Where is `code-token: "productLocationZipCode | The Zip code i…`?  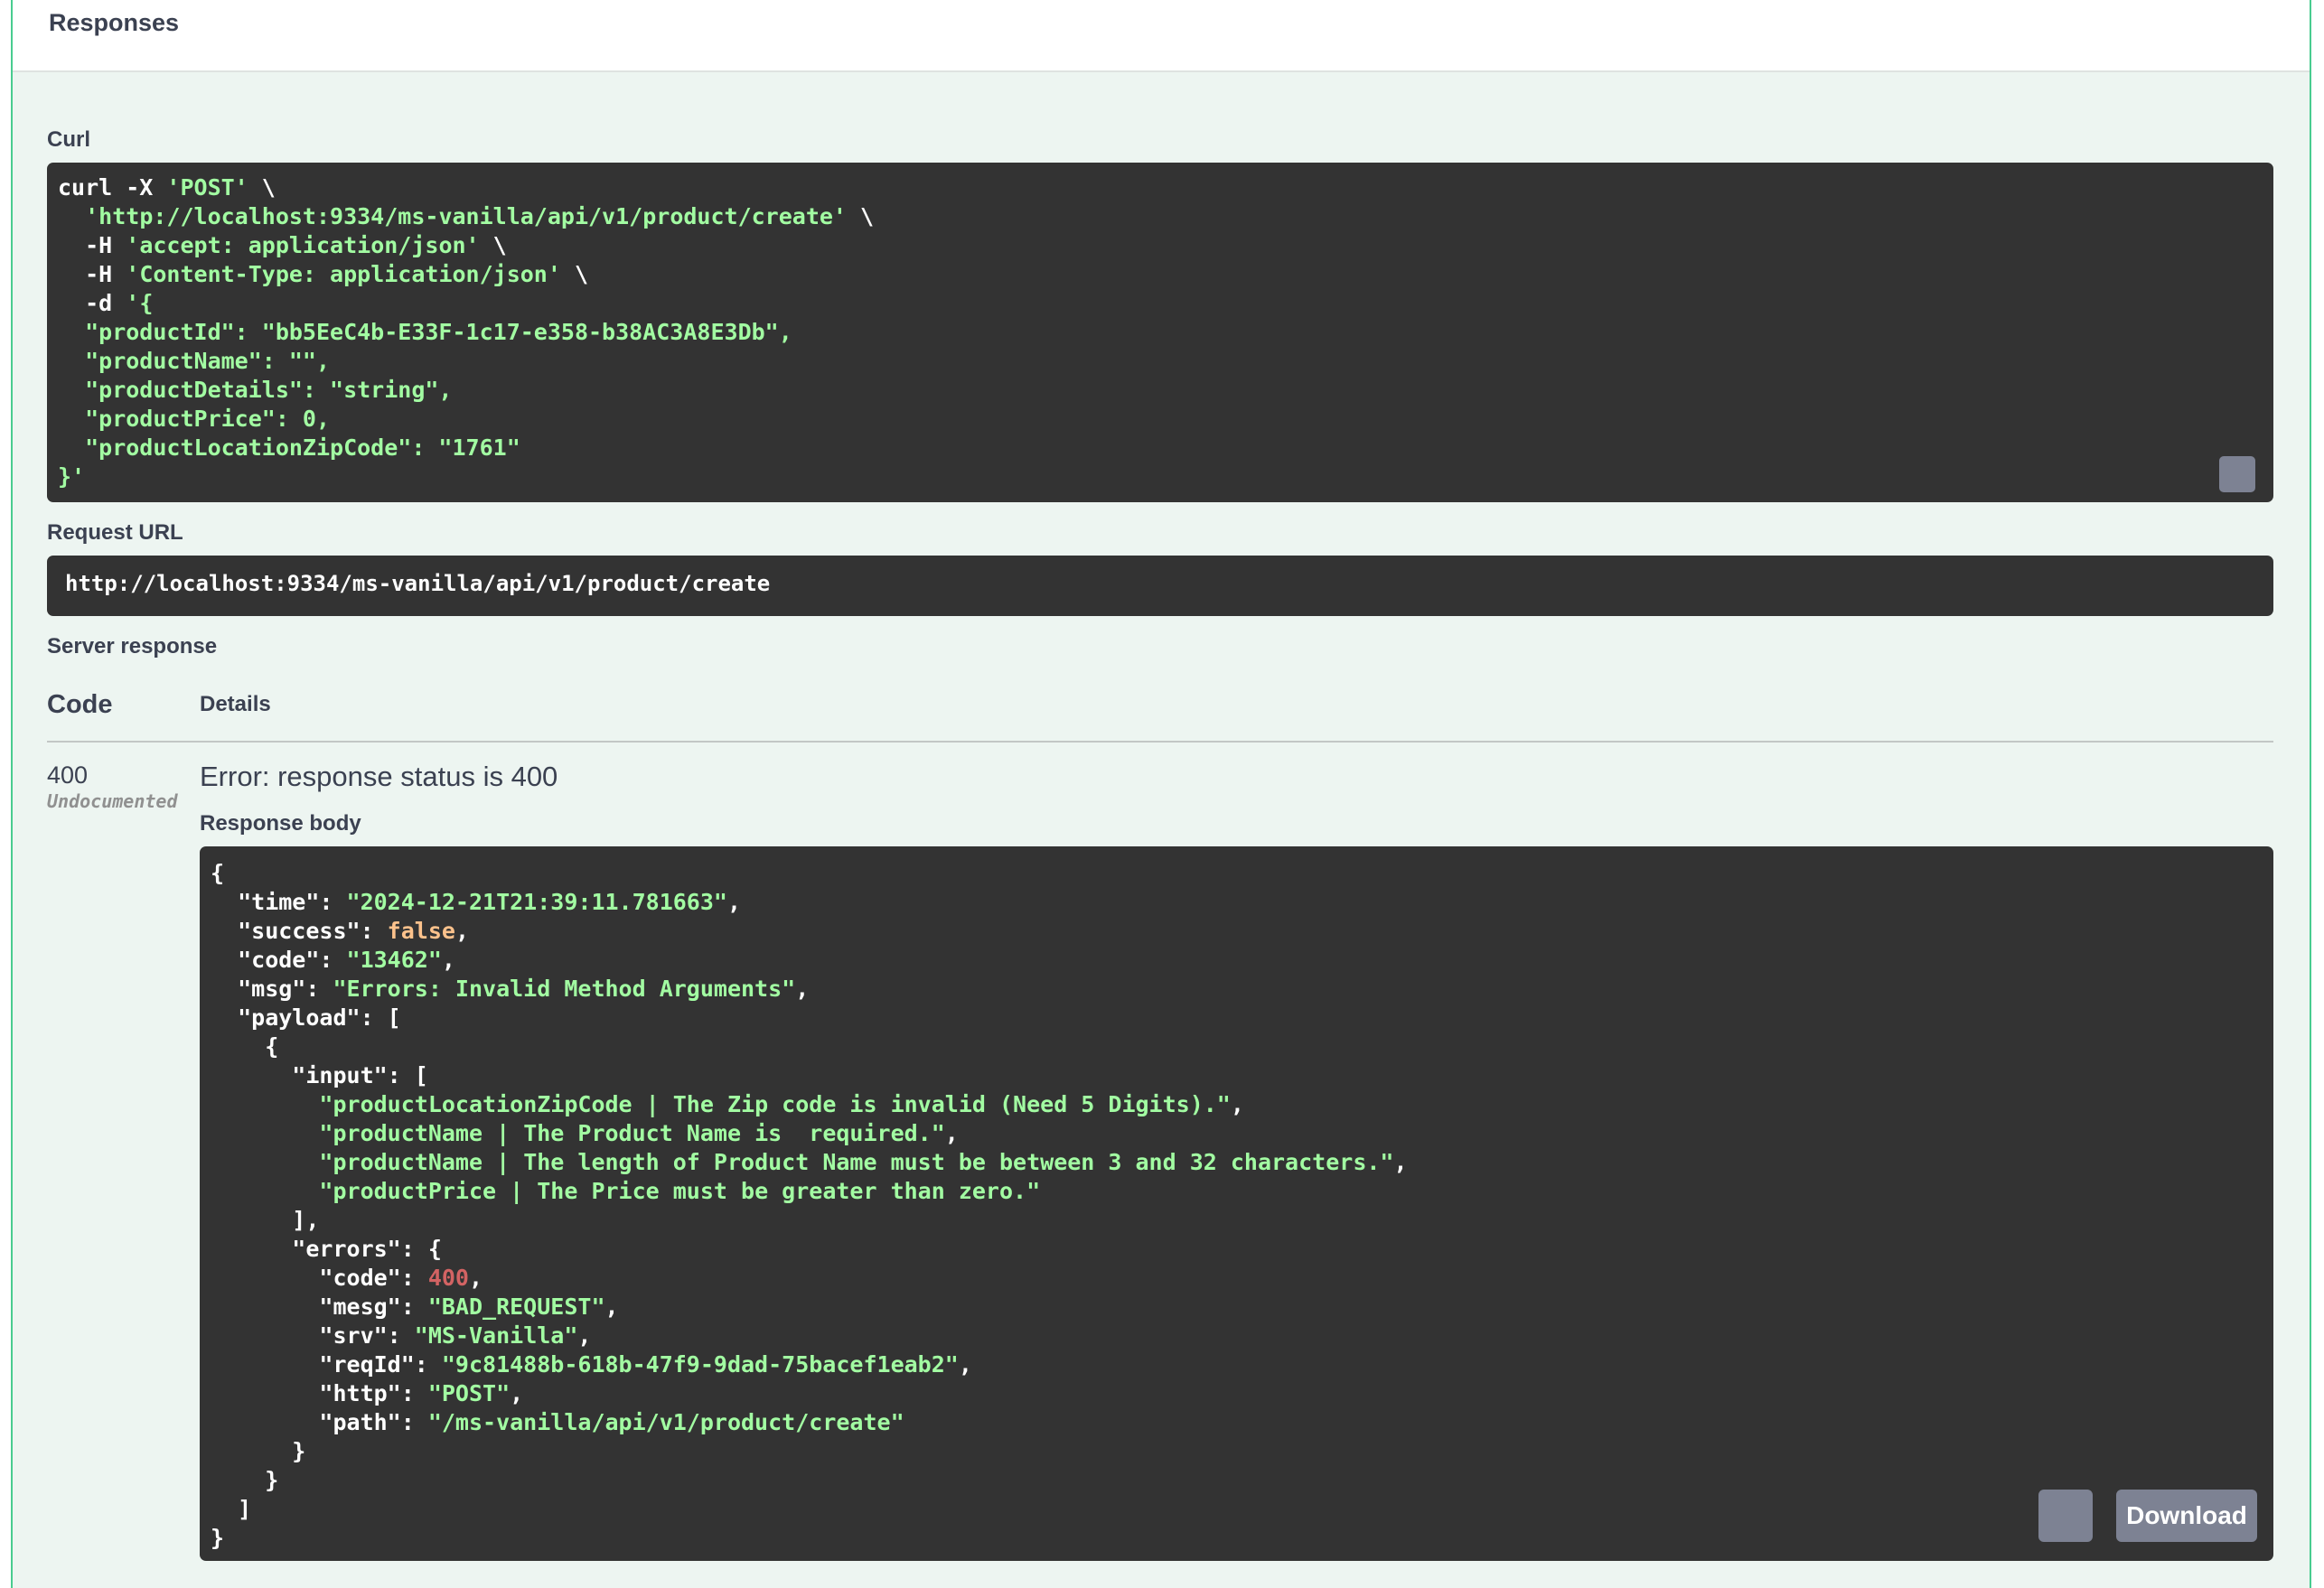 code-token: "productLocationZipCode | The Zip code i… is located at coordinates (775, 1104).